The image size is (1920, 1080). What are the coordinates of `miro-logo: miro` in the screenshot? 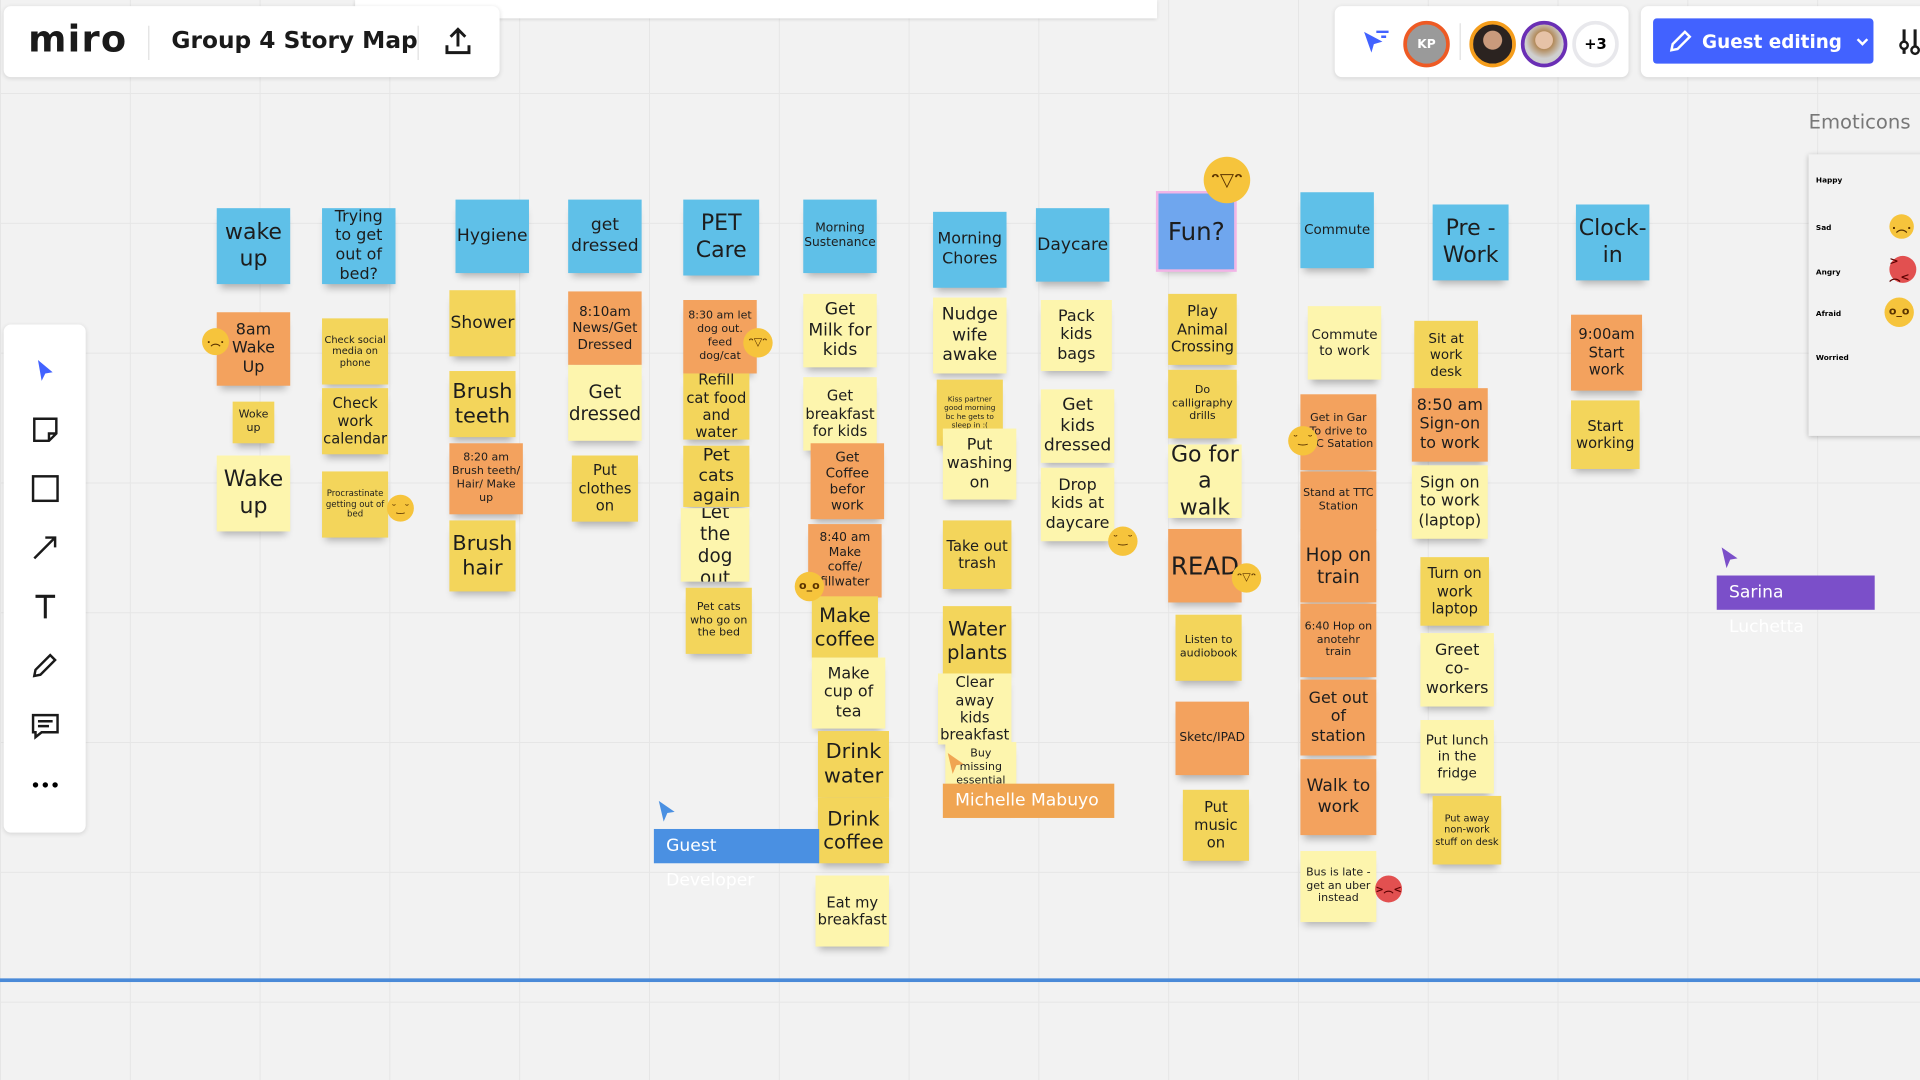 It's located at (77, 39).